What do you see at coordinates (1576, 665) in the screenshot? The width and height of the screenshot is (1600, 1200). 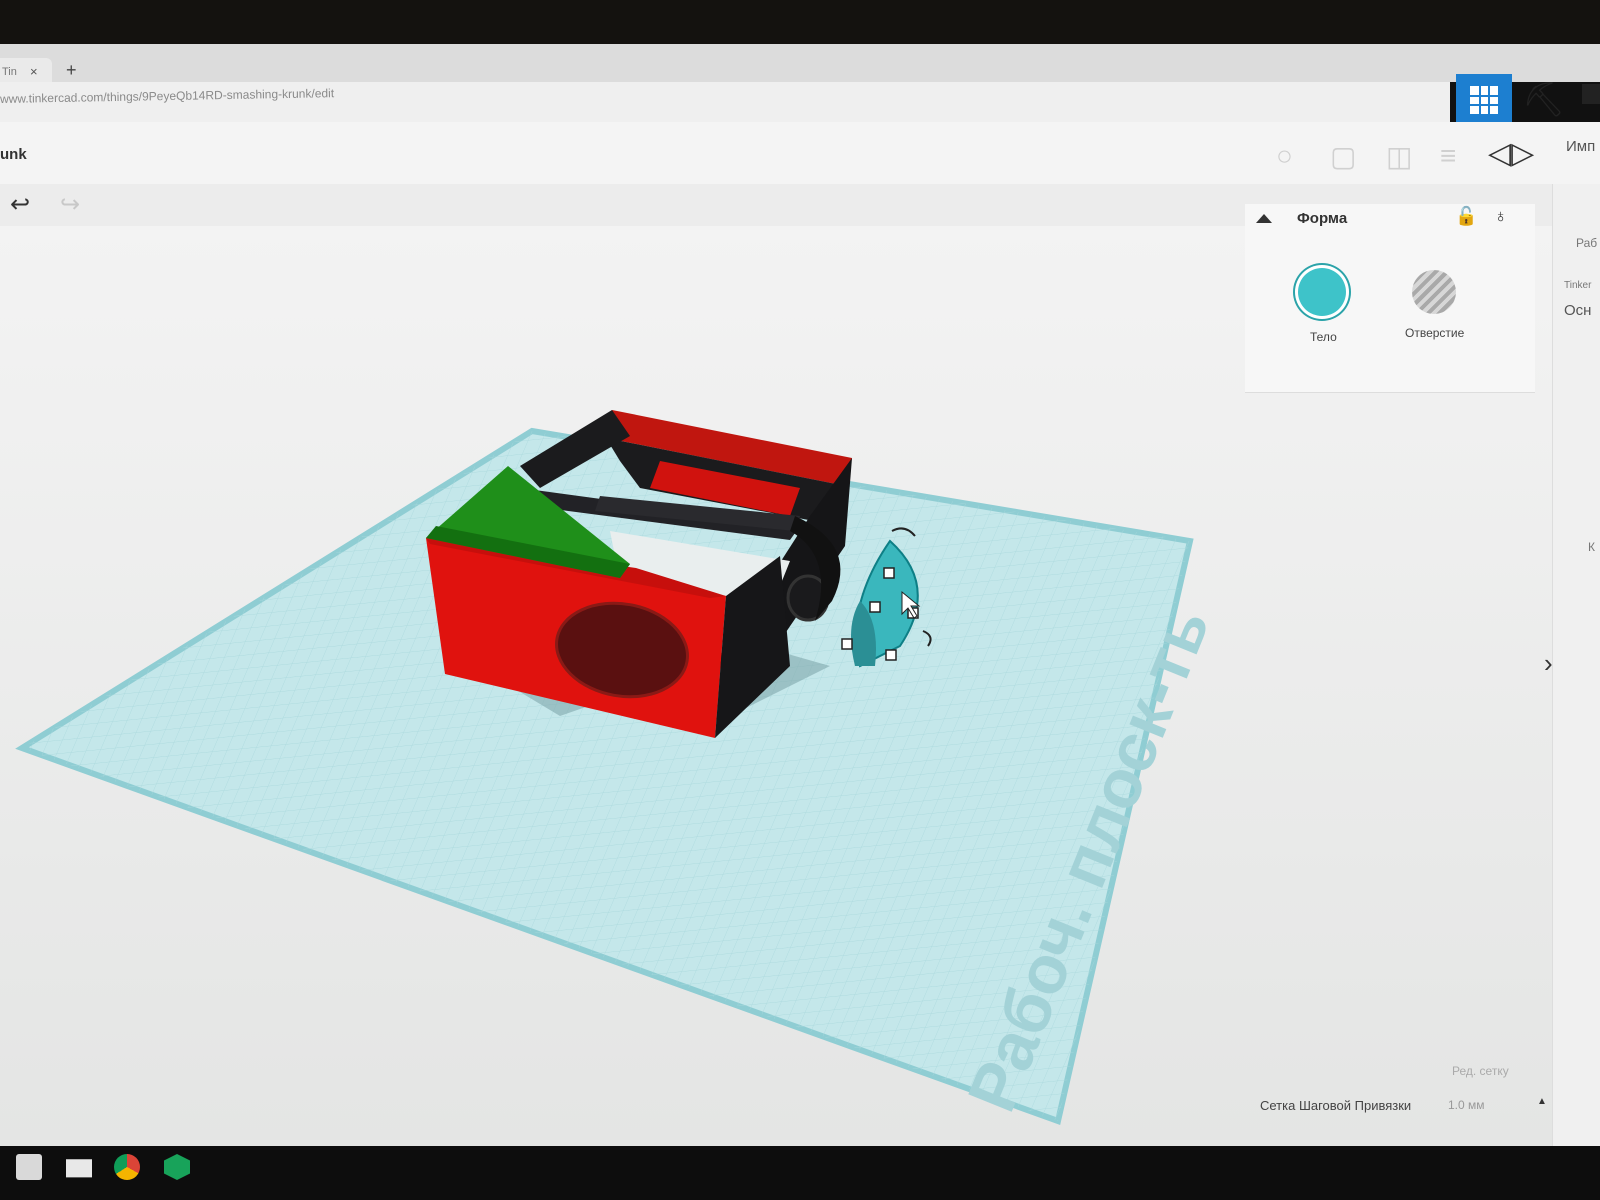 I see `right-sidebar` at bounding box center [1576, 665].